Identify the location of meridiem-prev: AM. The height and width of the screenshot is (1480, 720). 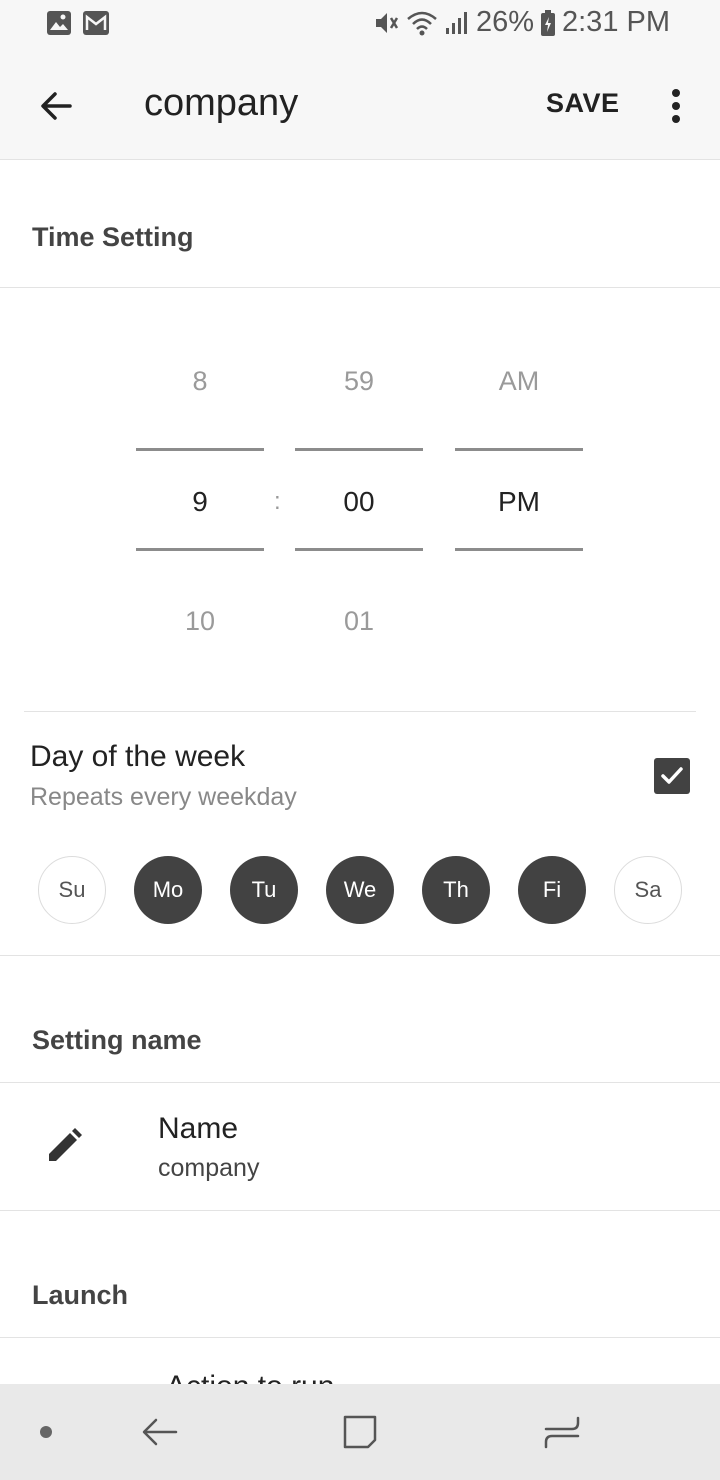
(519, 381).